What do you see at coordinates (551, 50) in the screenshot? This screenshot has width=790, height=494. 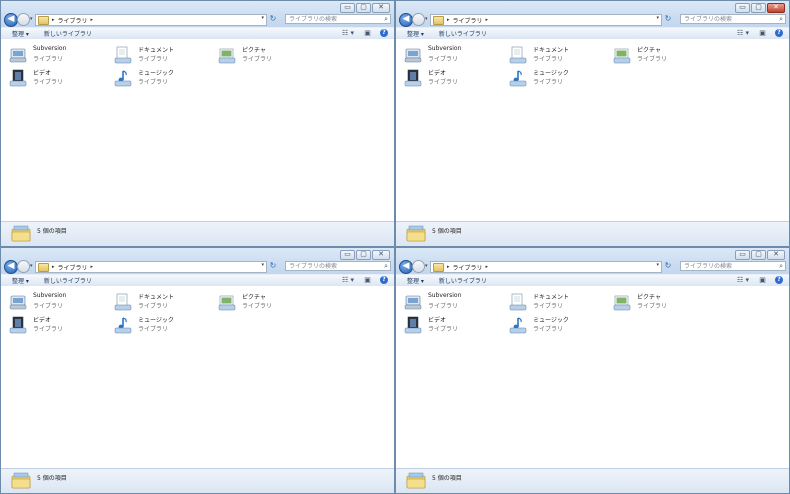 I see `library-name: ドキュメント` at bounding box center [551, 50].